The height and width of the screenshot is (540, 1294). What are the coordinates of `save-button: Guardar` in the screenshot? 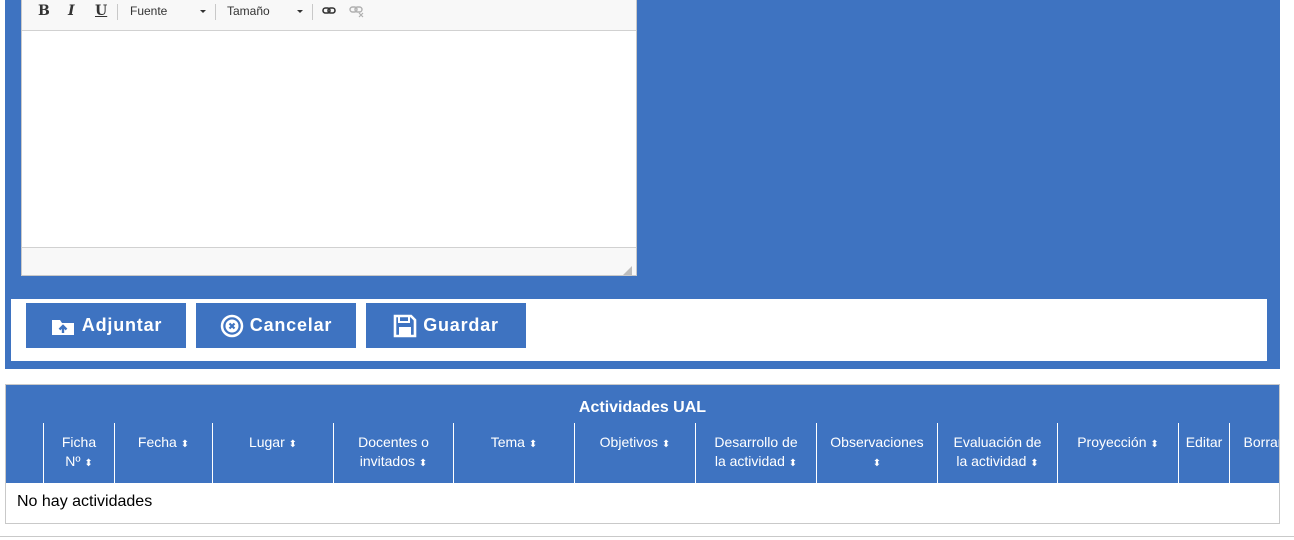 It's located at (446, 325).